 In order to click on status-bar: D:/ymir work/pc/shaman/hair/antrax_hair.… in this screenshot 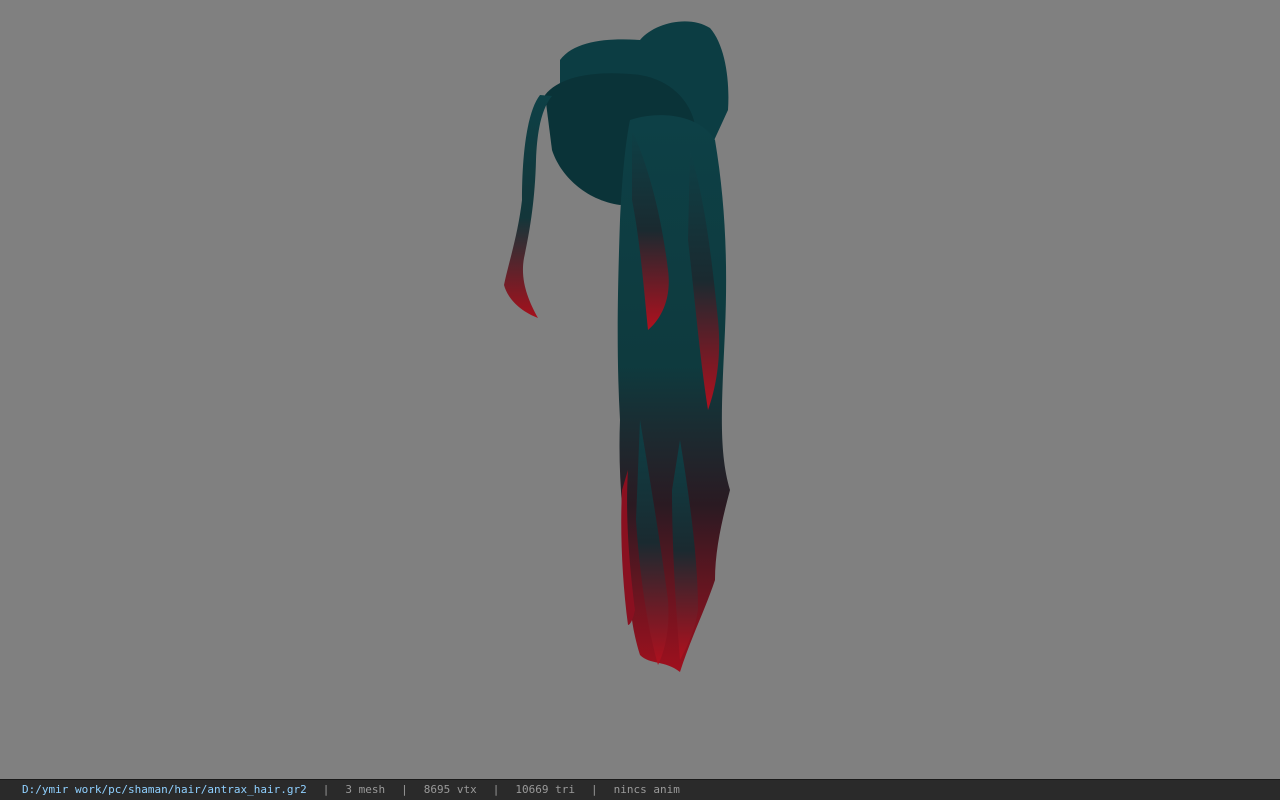, I will do `click(640, 789)`.